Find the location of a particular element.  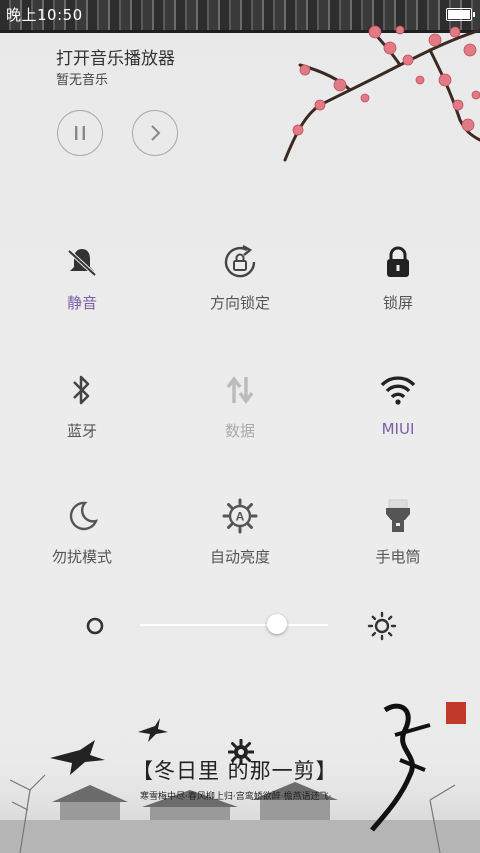

wifi-icon is located at coordinates (398, 390).